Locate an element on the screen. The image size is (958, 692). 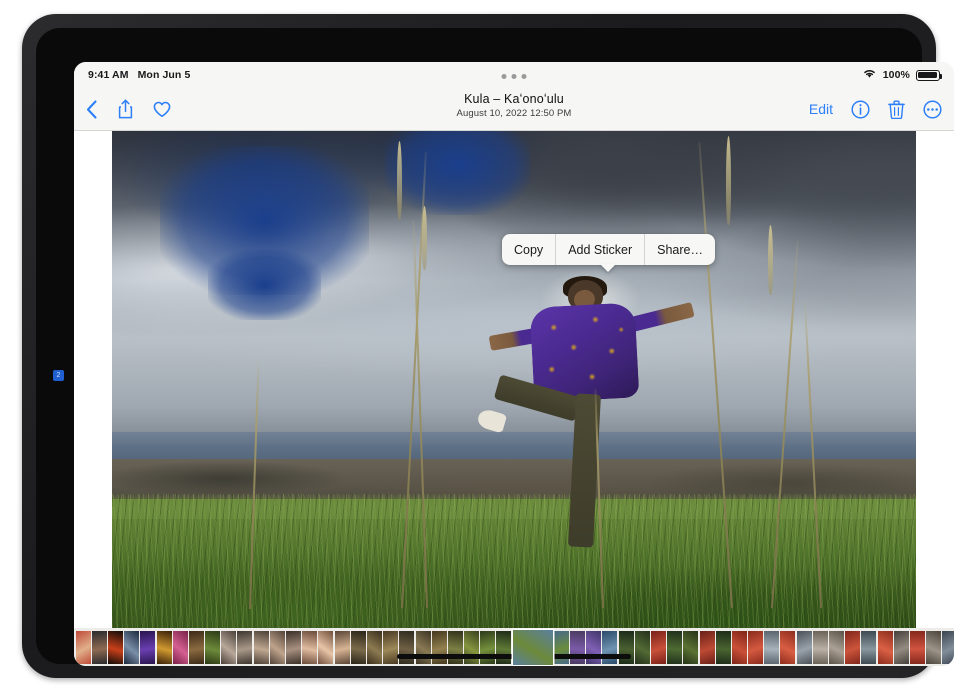
ellipsis-circle-icon is located at coordinates (932, 109).